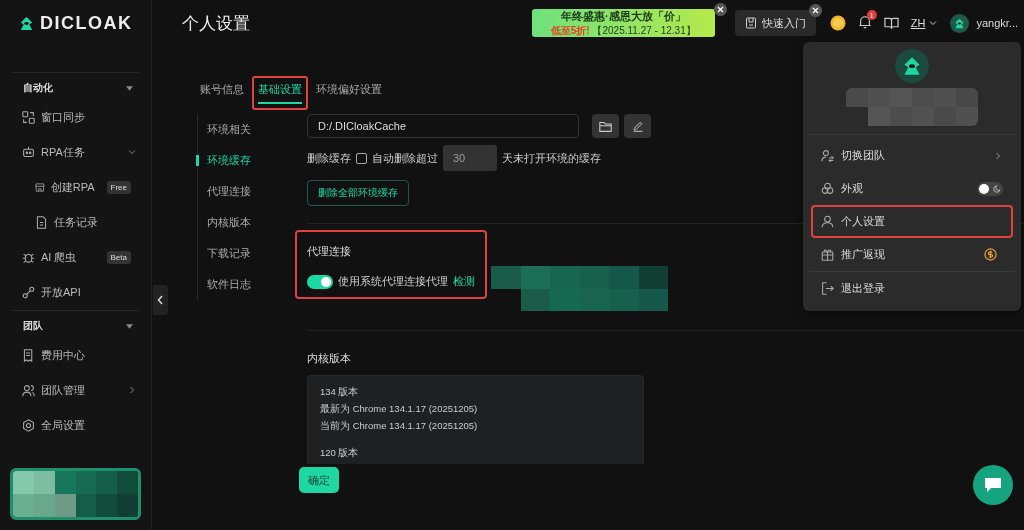  Describe the element at coordinates (28, 257) in the screenshot. I see `bug-icon` at that location.